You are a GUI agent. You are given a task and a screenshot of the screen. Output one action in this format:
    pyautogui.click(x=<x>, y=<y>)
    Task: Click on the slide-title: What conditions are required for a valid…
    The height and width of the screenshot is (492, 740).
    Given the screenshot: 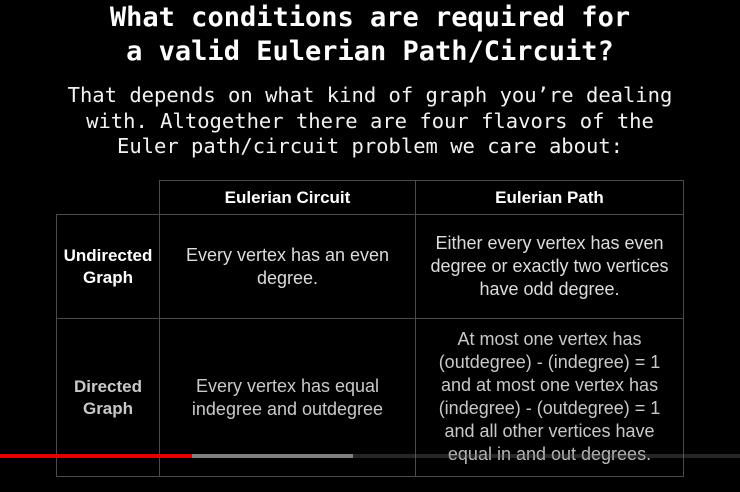 What is the action you would take?
    pyautogui.click(x=370, y=35)
    